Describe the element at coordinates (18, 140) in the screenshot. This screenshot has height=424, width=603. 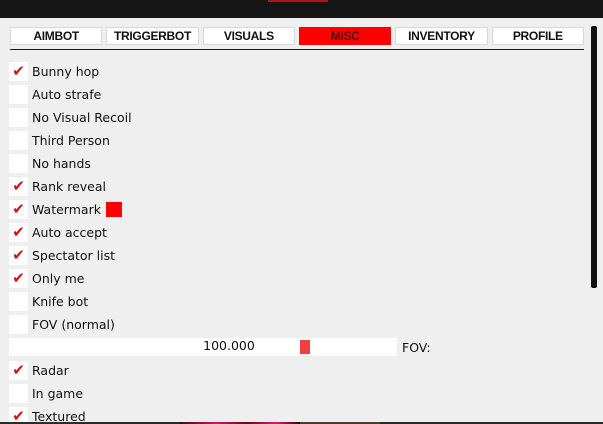
I see `checkbox-third-person` at that location.